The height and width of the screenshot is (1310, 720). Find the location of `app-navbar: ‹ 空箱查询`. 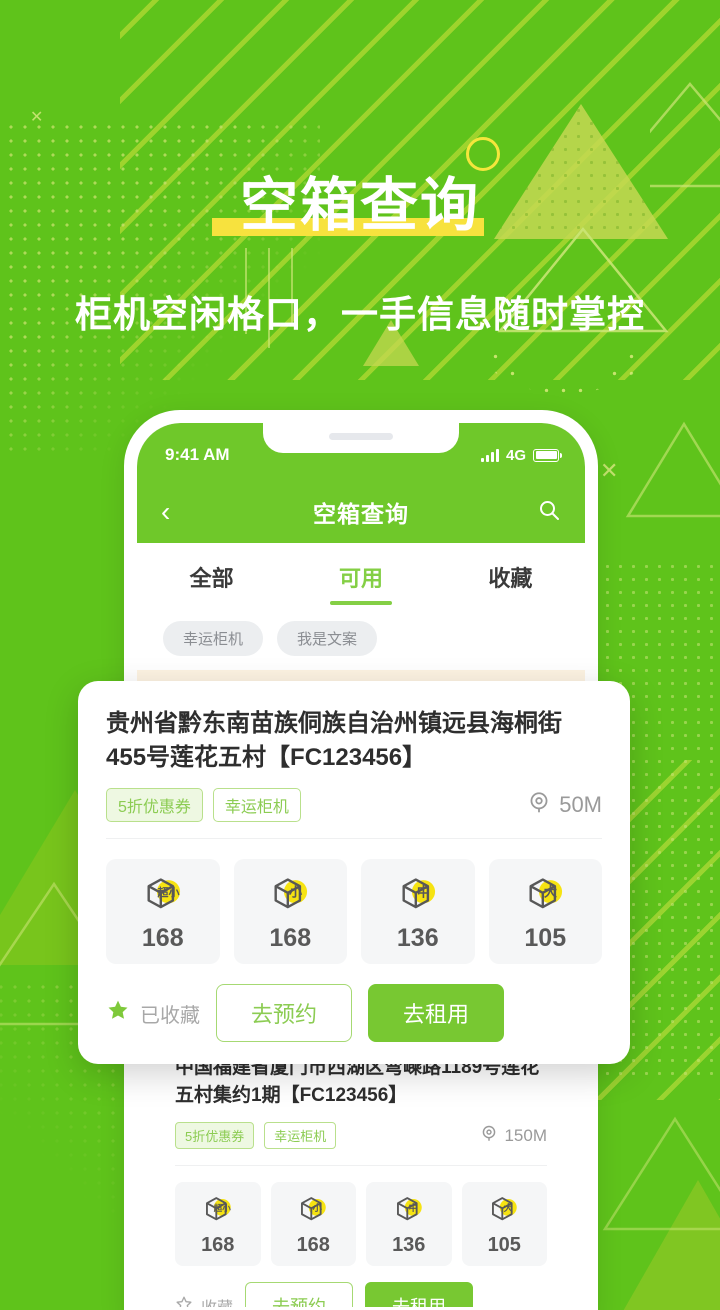

app-navbar: ‹ 空箱查询 is located at coordinates (361, 512).